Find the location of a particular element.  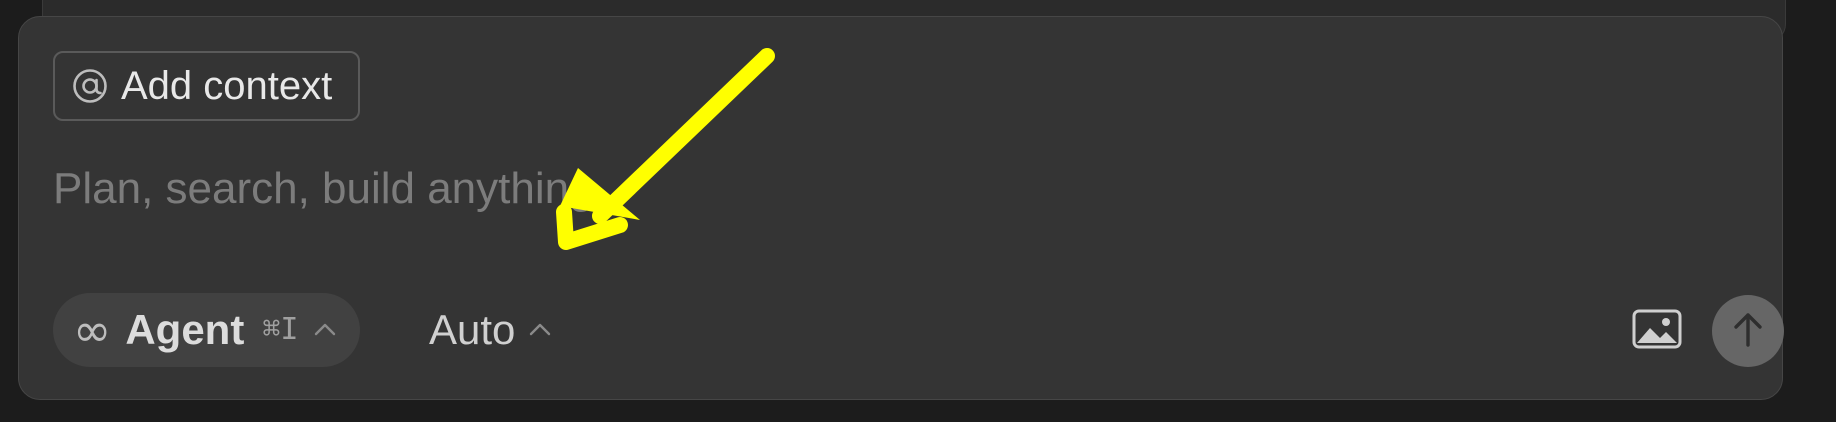

agent-mode-selector: ∞ Agent ⌘I is located at coordinates (207, 330).